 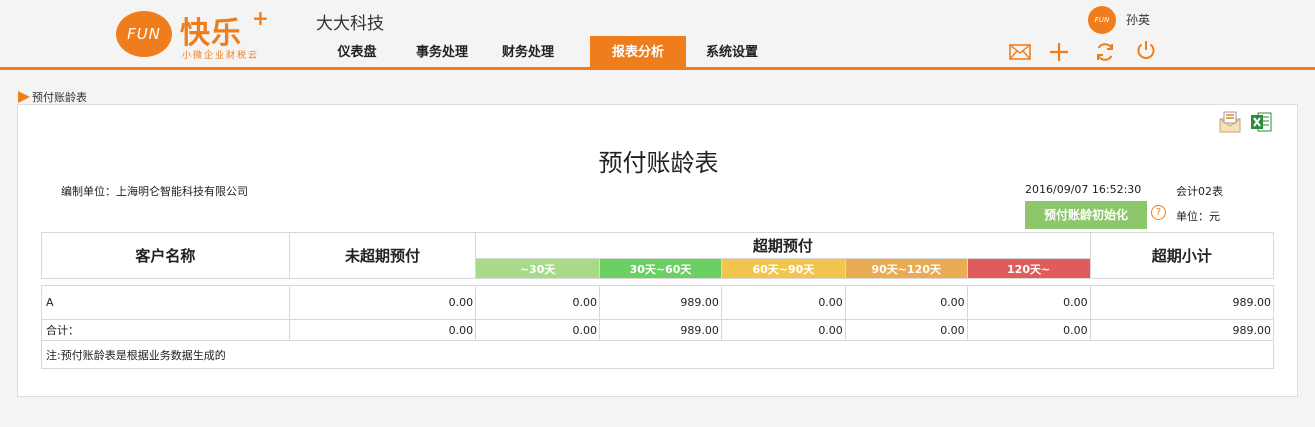 What do you see at coordinates (24, 97) in the screenshot?
I see `breadcrumb-arrow-icon` at bounding box center [24, 97].